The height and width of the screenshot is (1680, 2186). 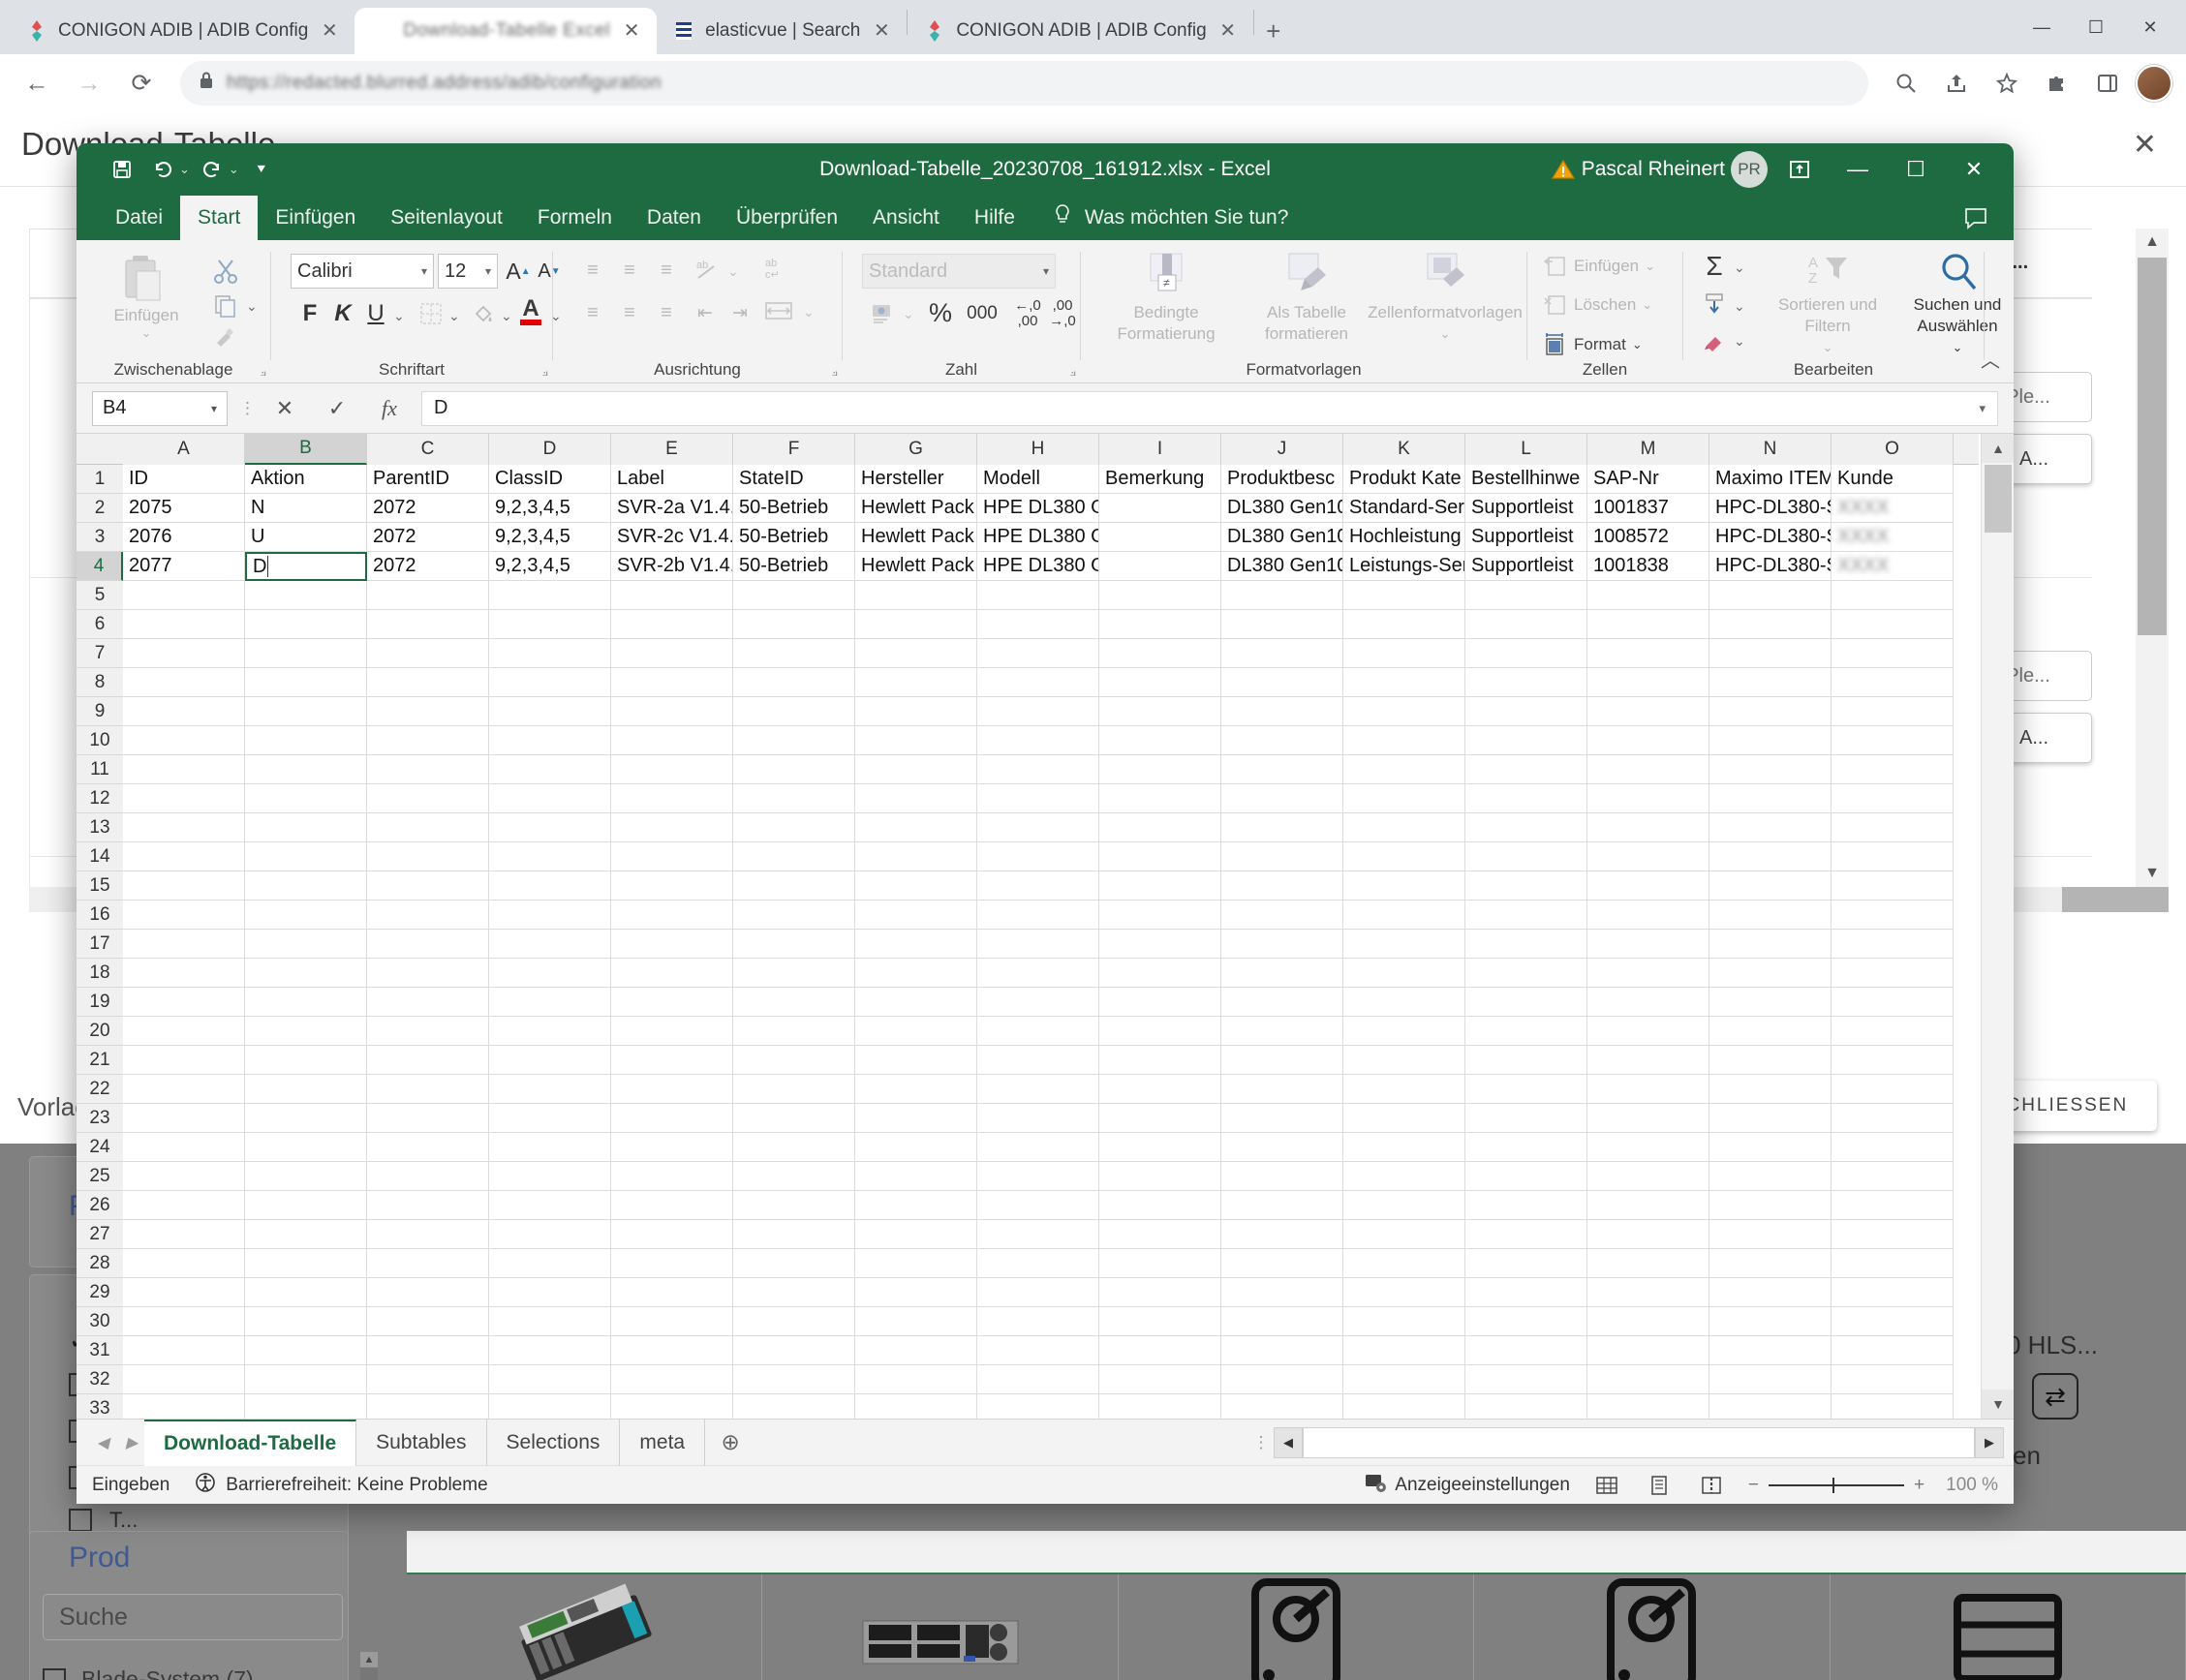 What do you see at coordinates (2115, 900) in the screenshot?
I see `hscrollbar-thumb` at bounding box center [2115, 900].